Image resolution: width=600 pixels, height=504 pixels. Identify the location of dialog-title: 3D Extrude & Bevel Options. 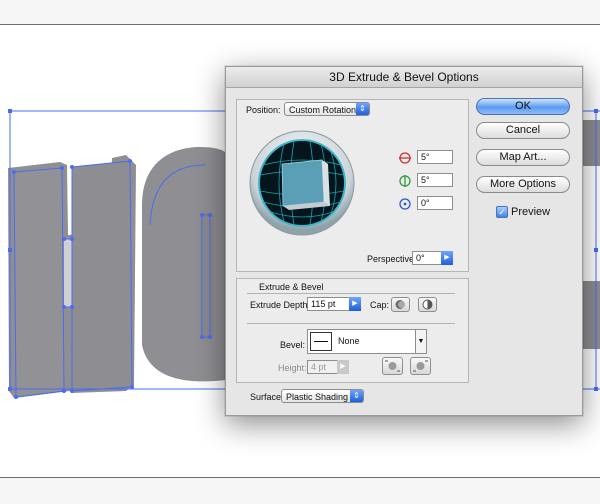
(404, 77).